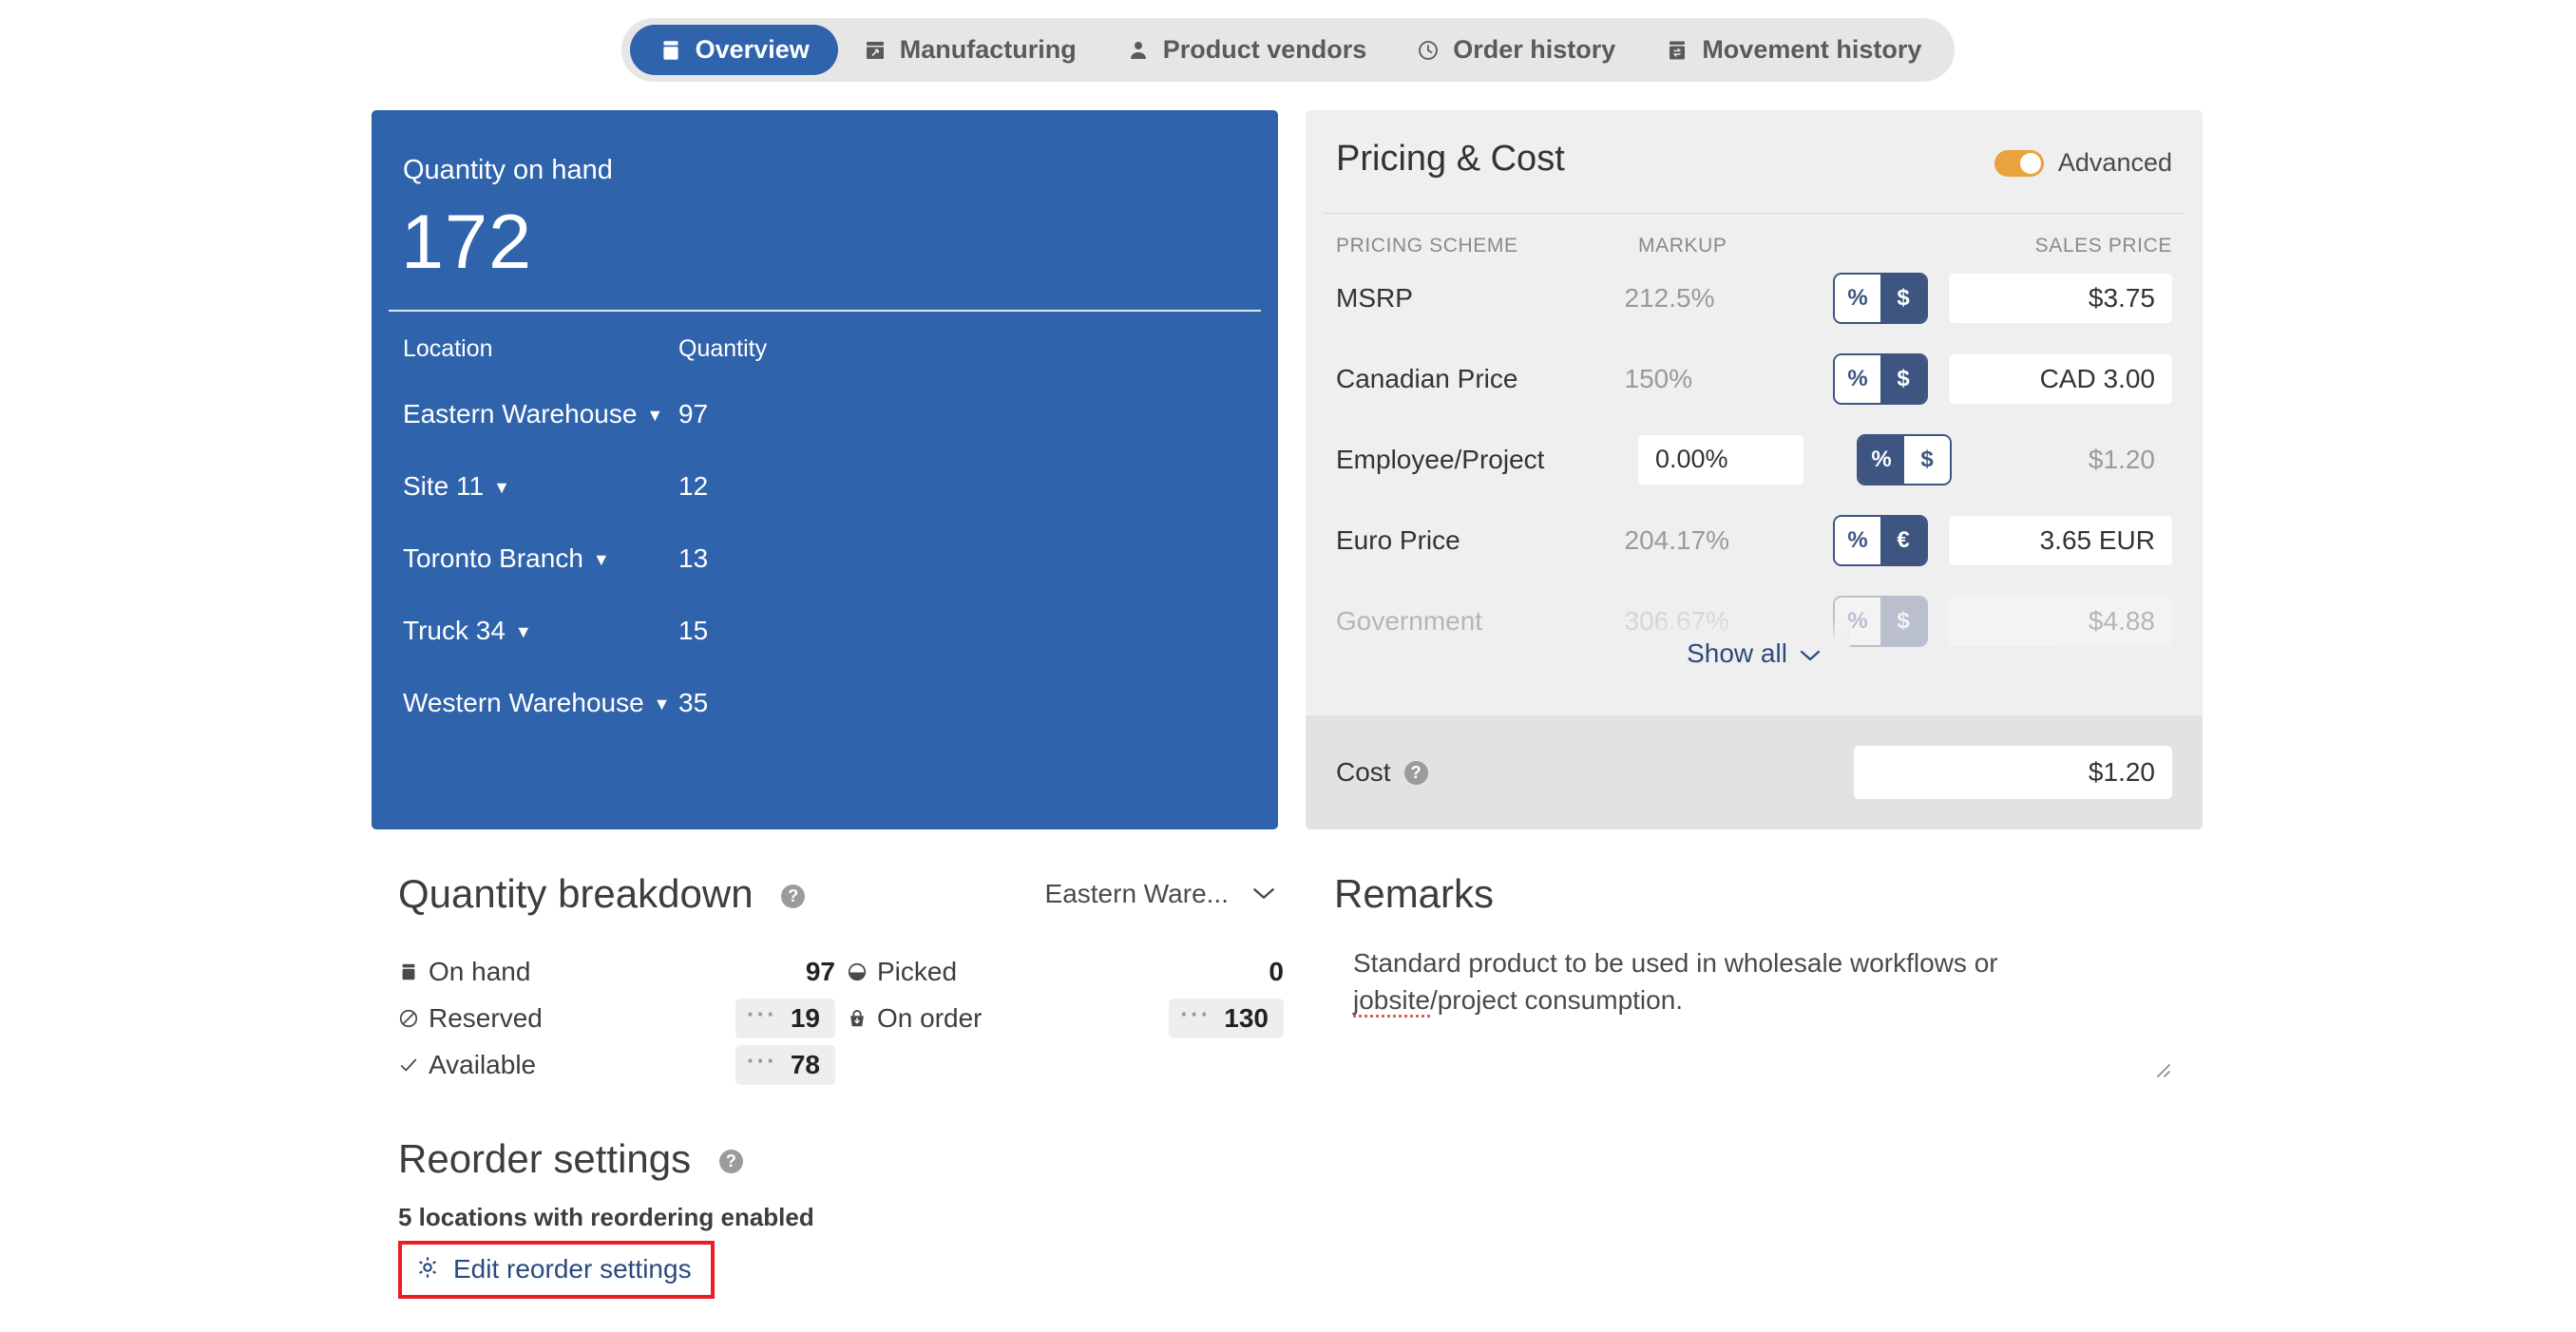 This screenshot has height=1332, width=2576. Describe the element at coordinates (1065, 971) in the screenshot. I see `breakdown-item-picked: Picked 0` at that location.